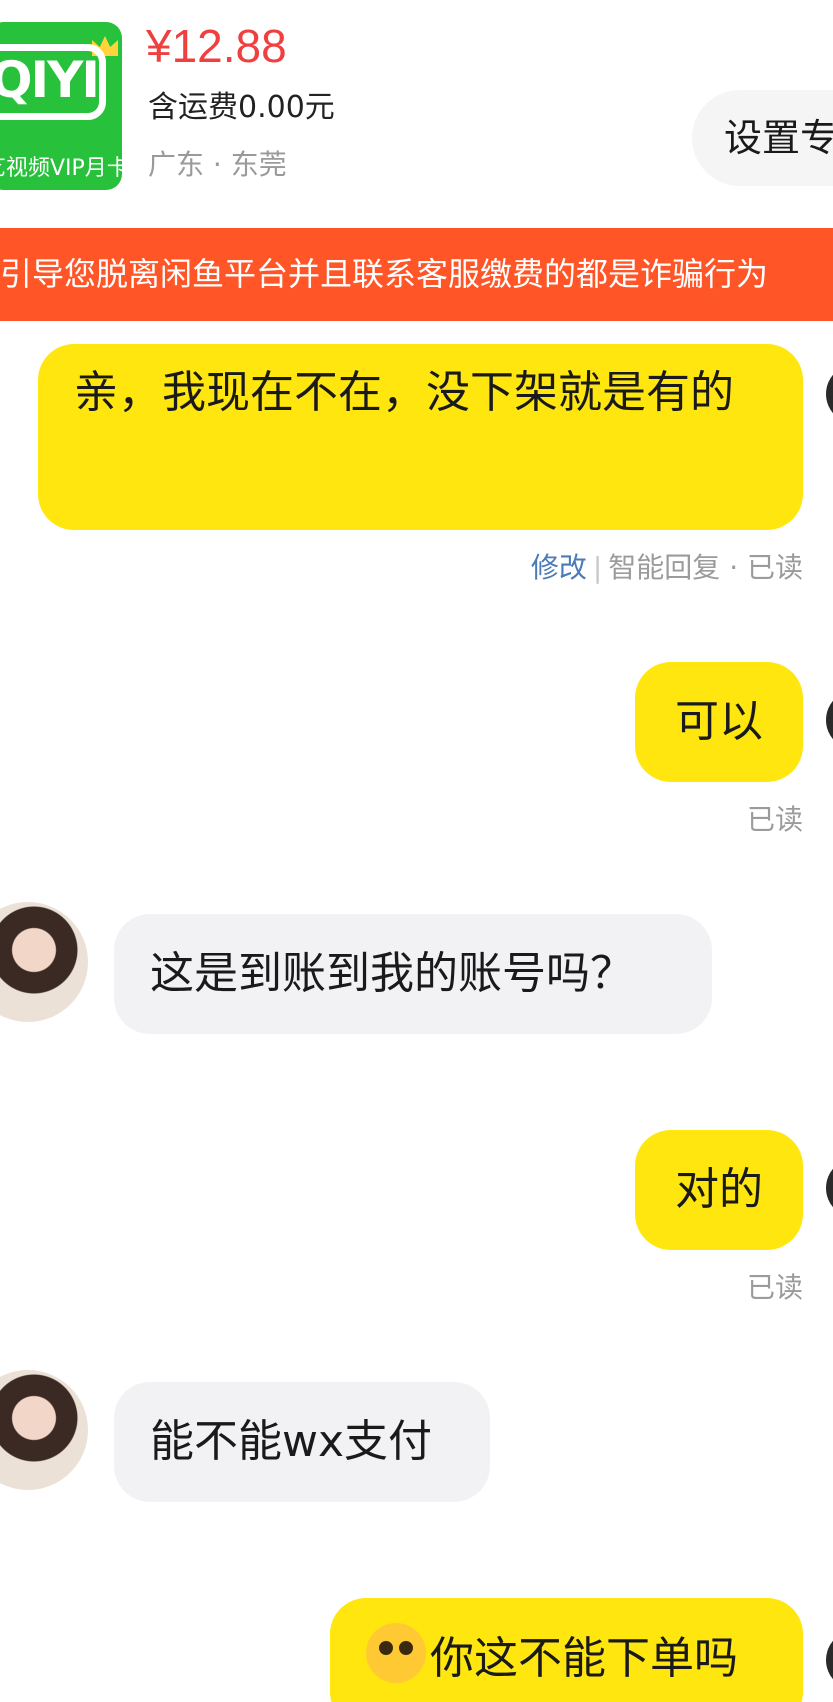 The image size is (833, 1702). Describe the element at coordinates (291, 1441) in the screenshot. I see `message-text: 能不能wx支付` at that location.